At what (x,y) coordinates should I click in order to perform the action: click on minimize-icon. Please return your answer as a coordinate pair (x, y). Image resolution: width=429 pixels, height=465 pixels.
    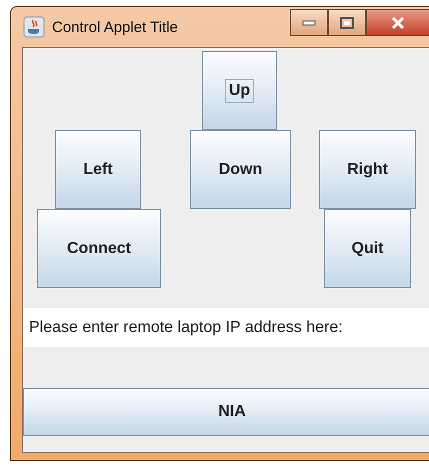
    Looking at the image, I should click on (309, 23).